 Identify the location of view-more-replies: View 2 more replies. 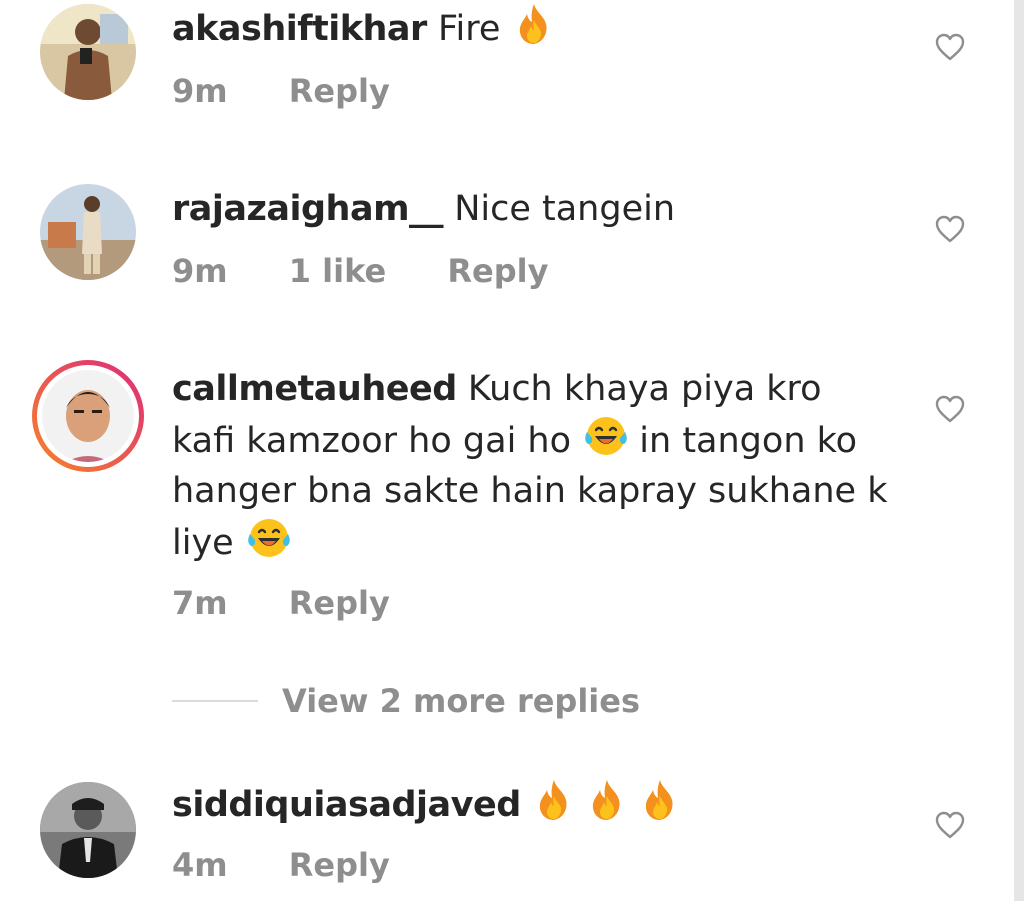
(406, 701).